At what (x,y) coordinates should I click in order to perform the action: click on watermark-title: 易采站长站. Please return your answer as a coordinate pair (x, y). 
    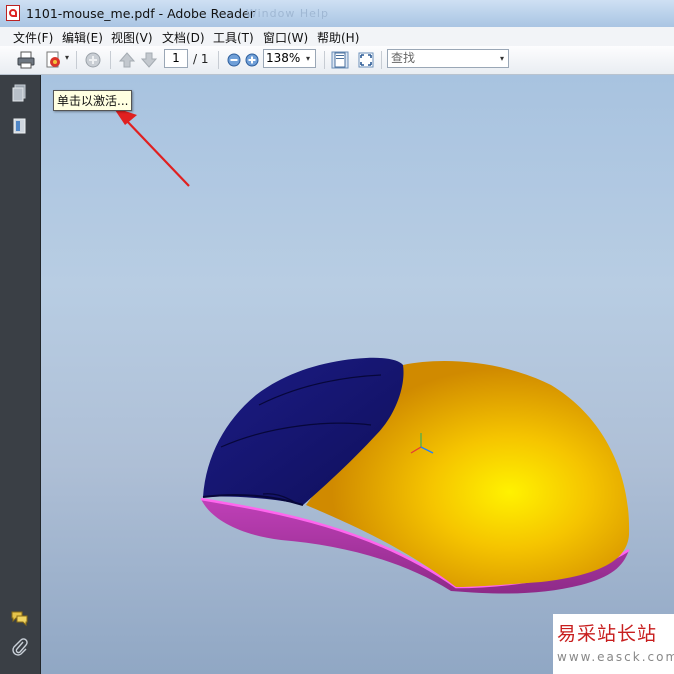
    Looking at the image, I should click on (607, 634).